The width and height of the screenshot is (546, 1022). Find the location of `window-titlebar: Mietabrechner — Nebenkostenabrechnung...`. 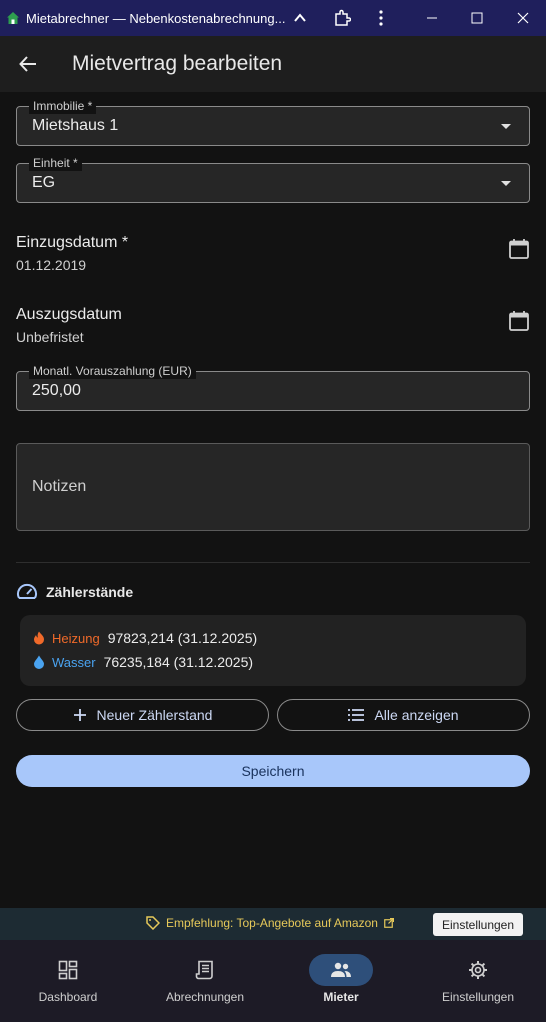

window-titlebar: Mietabrechner — Nebenkostenabrechnung... is located at coordinates (273, 18).